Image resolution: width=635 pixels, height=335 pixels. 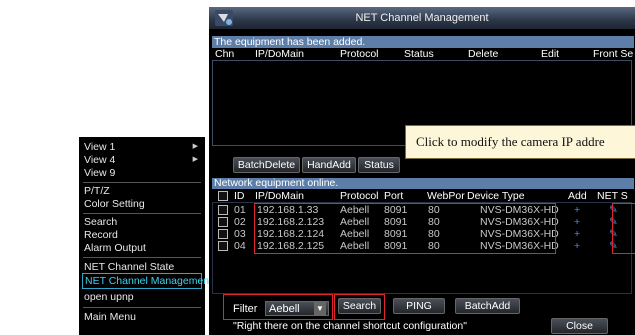 I want to click on hand-add-button: HandAdd, so click(x=329, y=165).